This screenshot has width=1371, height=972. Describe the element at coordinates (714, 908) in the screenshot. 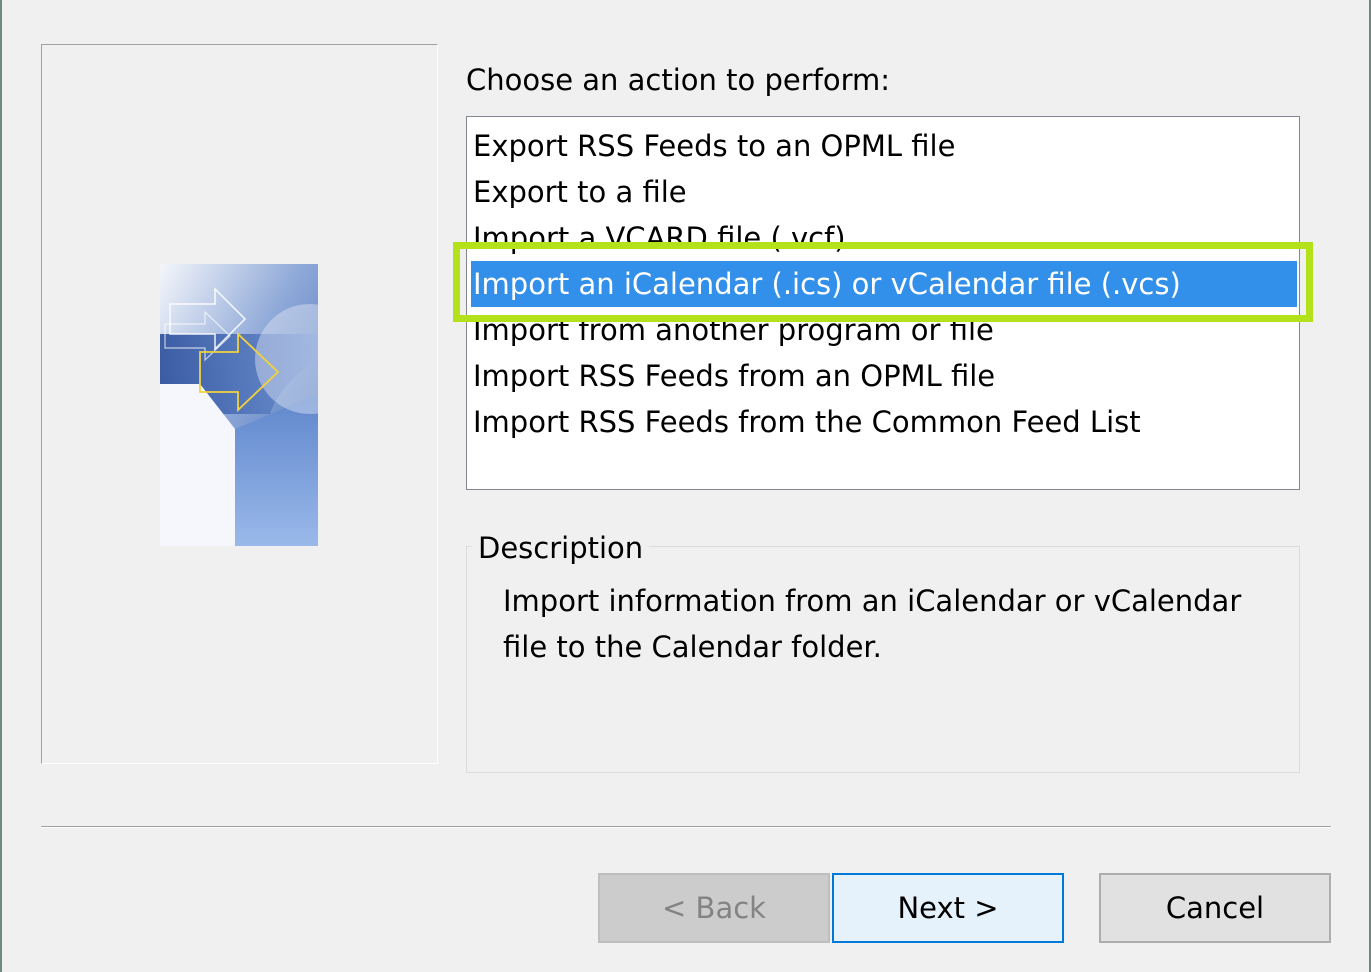

I see `back-button: < Back` at that location.